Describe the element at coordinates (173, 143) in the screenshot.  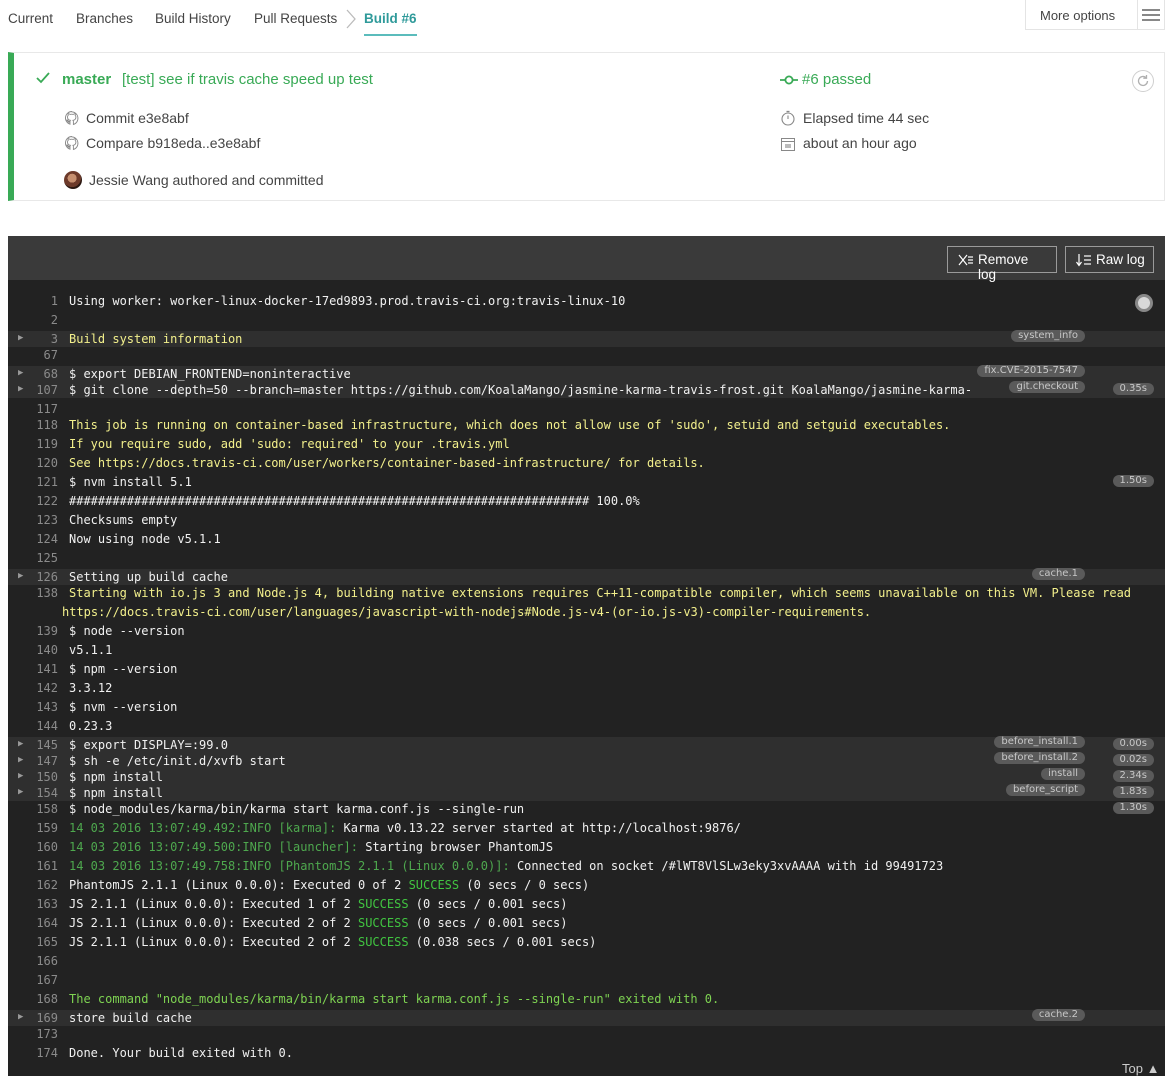
I see `compare-link: Compare b918eda..e3e8abf` at that location.